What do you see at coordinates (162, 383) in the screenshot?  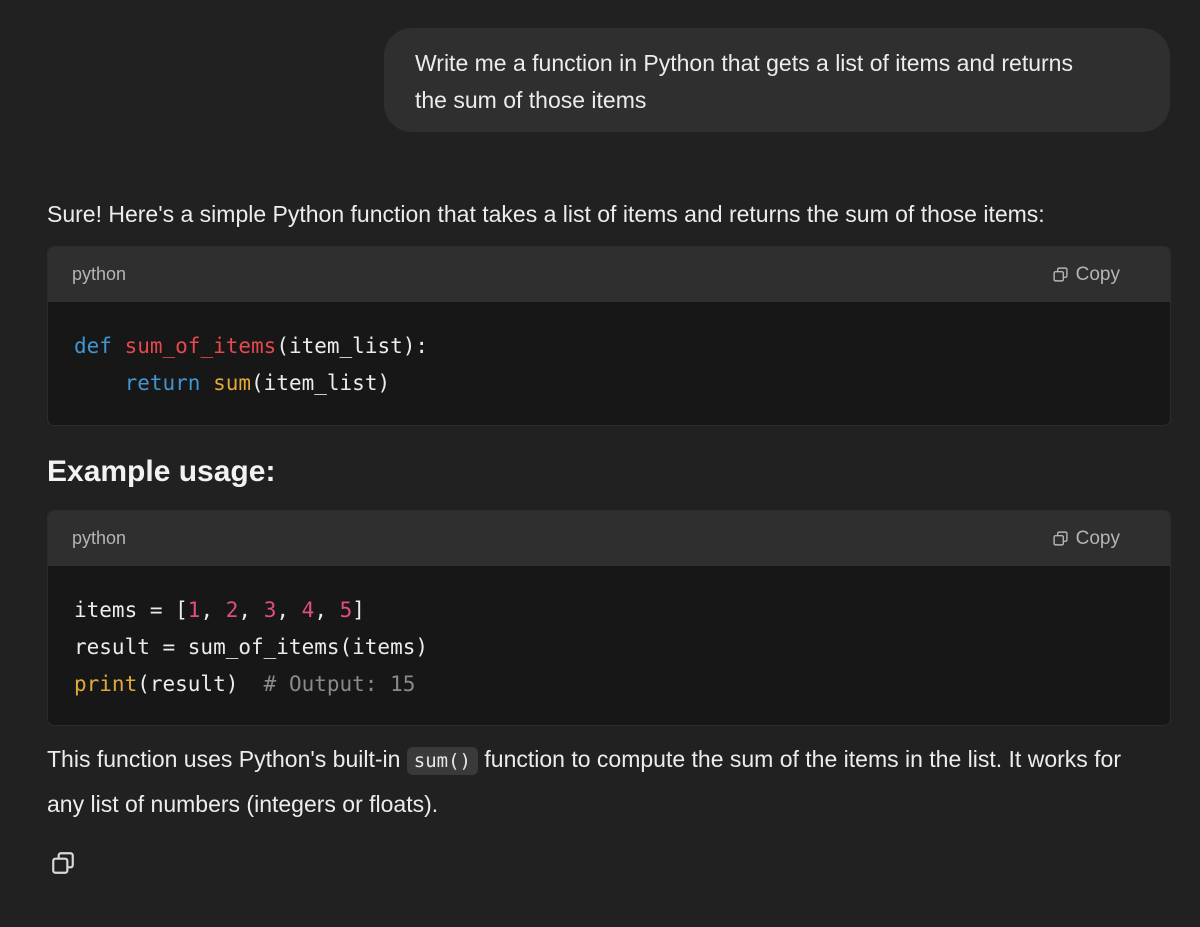 I see `code-keyword: return` at bounding box center [162, 383].